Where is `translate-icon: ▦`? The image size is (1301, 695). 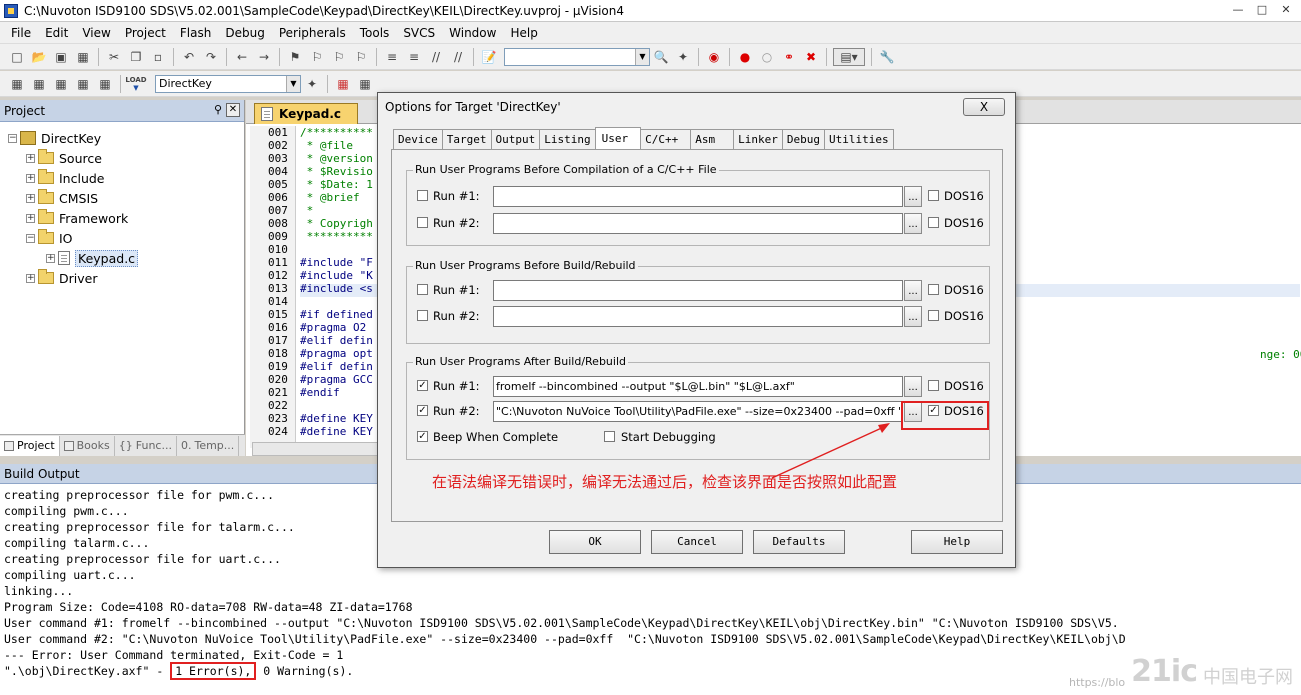
translate-icon: ▦ is located at coordinates (17, 84).